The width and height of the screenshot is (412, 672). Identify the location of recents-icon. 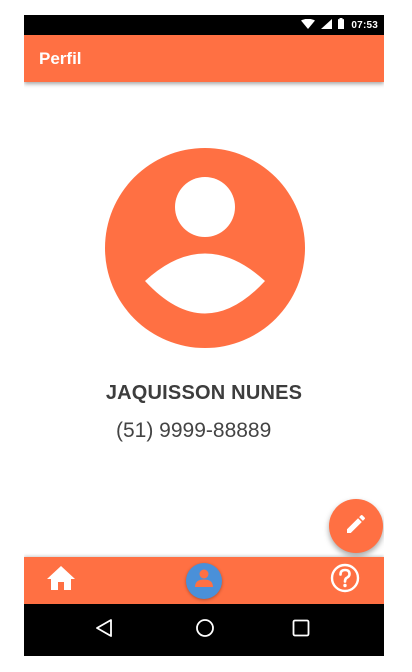
(301, 630).